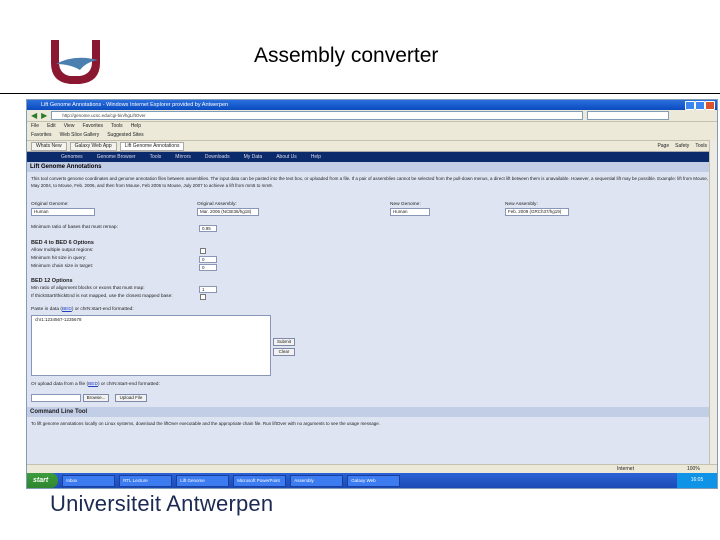 The height and width of the screenshot is (540, 720). What do you see at coordinates (41, 135) in the screenshot?
I see `favorites-button: Favorites` at bounding box center [41, 135].